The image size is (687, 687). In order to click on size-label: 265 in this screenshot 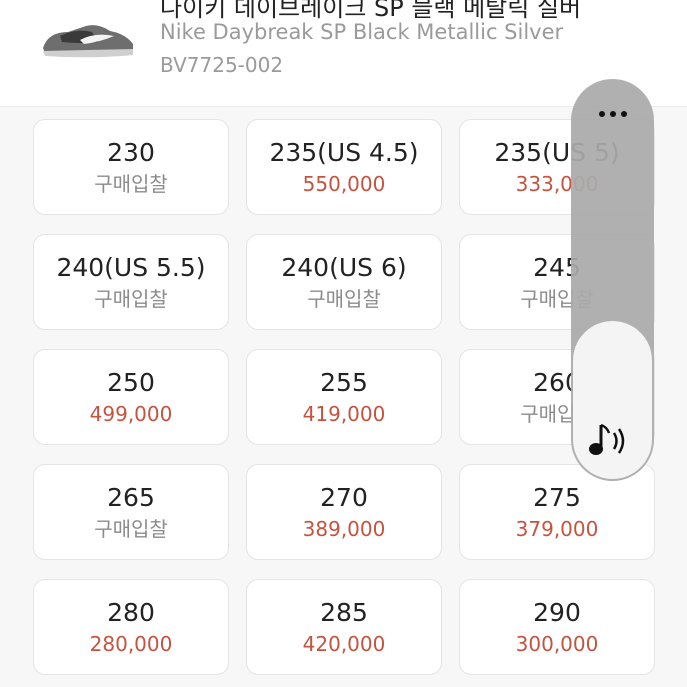, I will do `click(131, 497)`.